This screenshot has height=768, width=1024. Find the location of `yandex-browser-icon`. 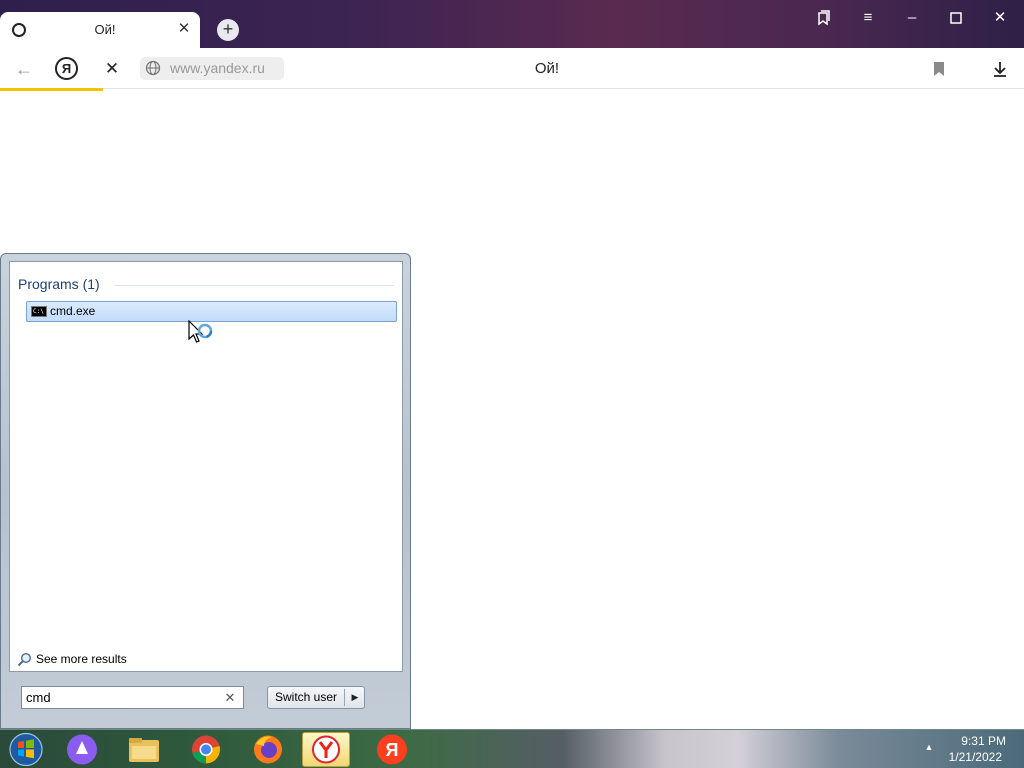

yandex-browser-icon is located at coordinates (326, 749).